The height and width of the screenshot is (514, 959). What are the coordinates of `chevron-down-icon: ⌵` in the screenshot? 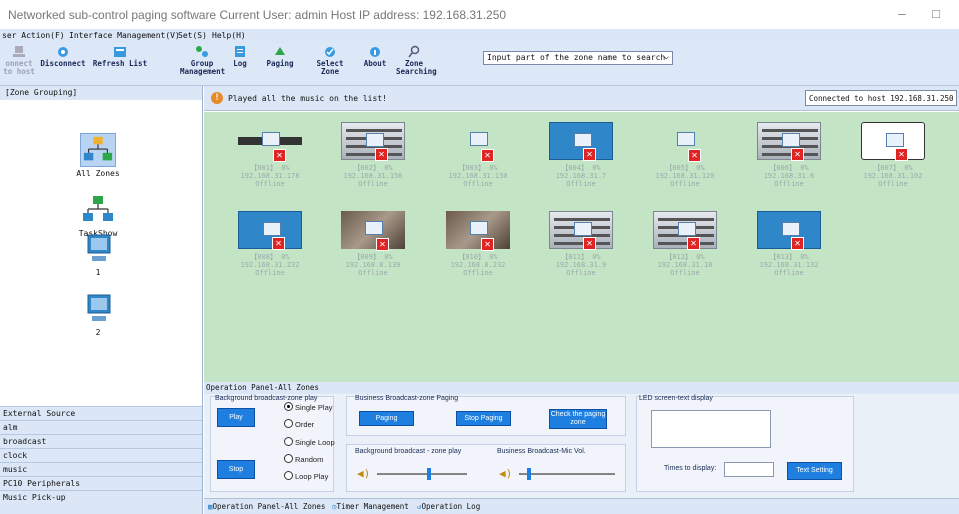 It's located at (666, 57).